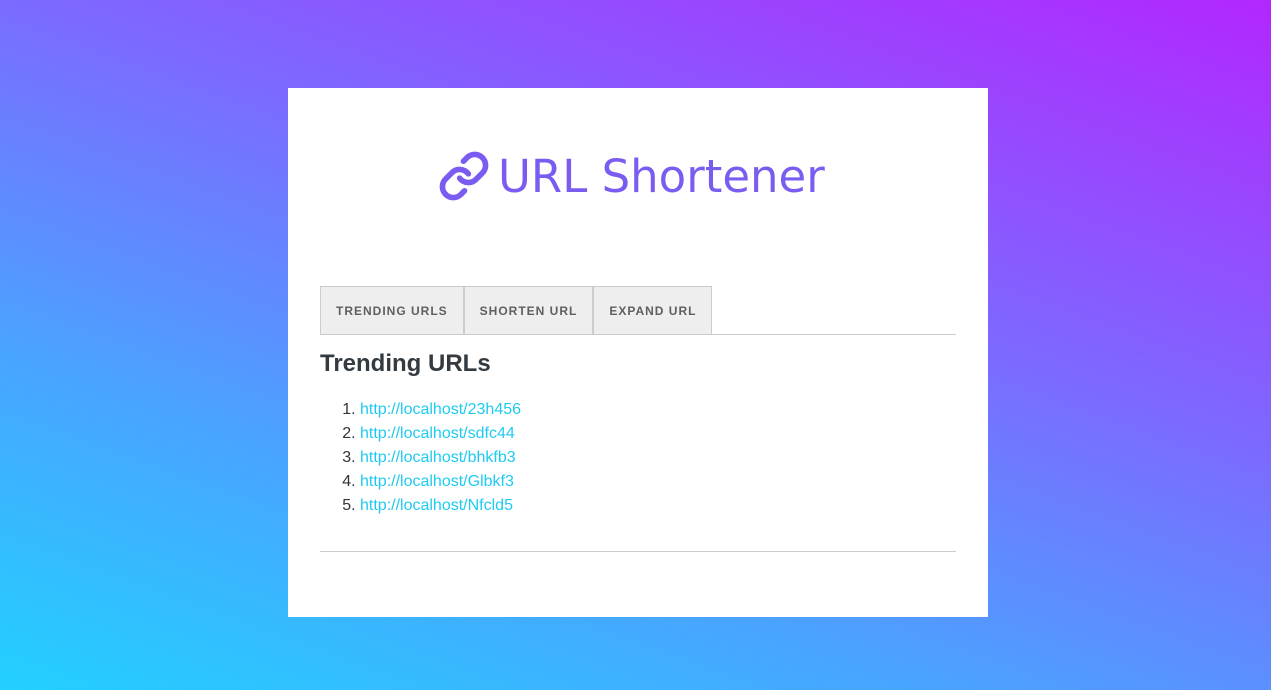  I want to click on app-logo: URL Shortener, so click(631, 176).